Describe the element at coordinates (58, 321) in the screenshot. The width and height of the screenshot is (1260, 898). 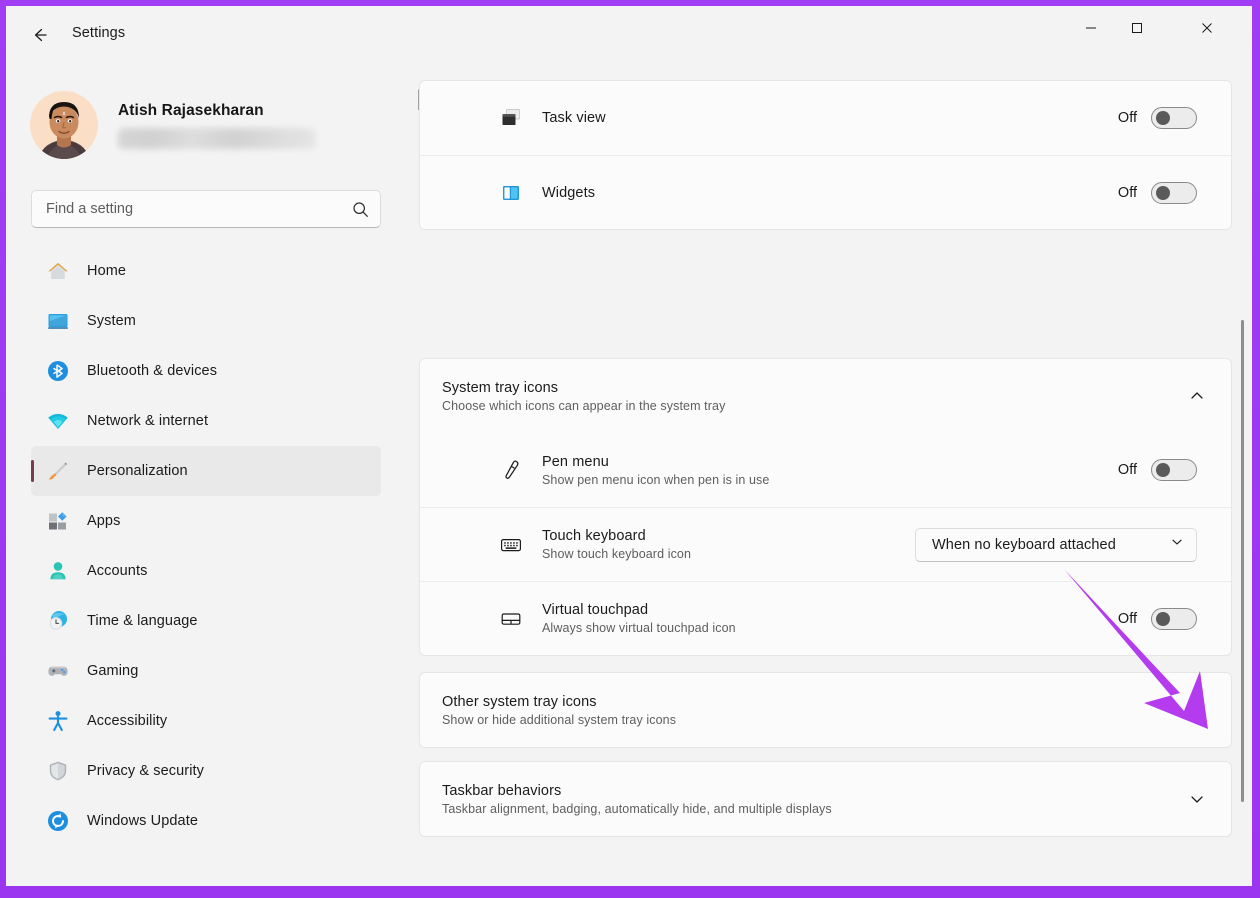
I see `system-icon` at that location.